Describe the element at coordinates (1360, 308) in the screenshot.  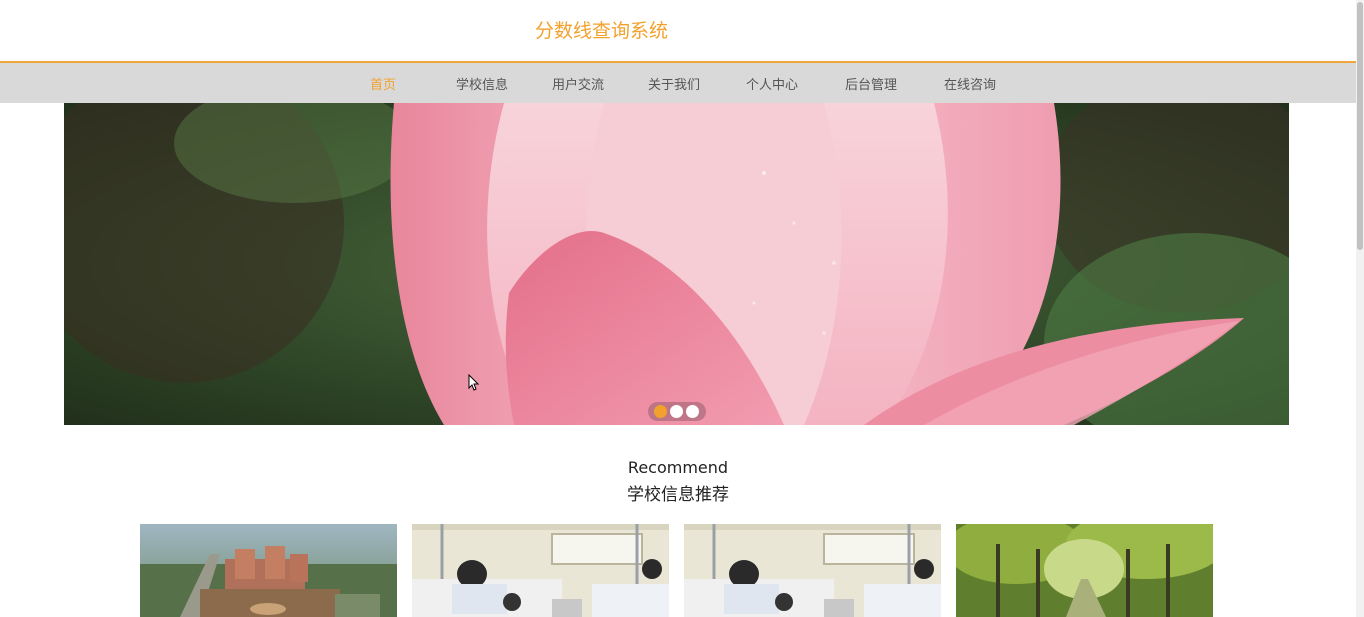
I see `page-scrollbar` at that location.